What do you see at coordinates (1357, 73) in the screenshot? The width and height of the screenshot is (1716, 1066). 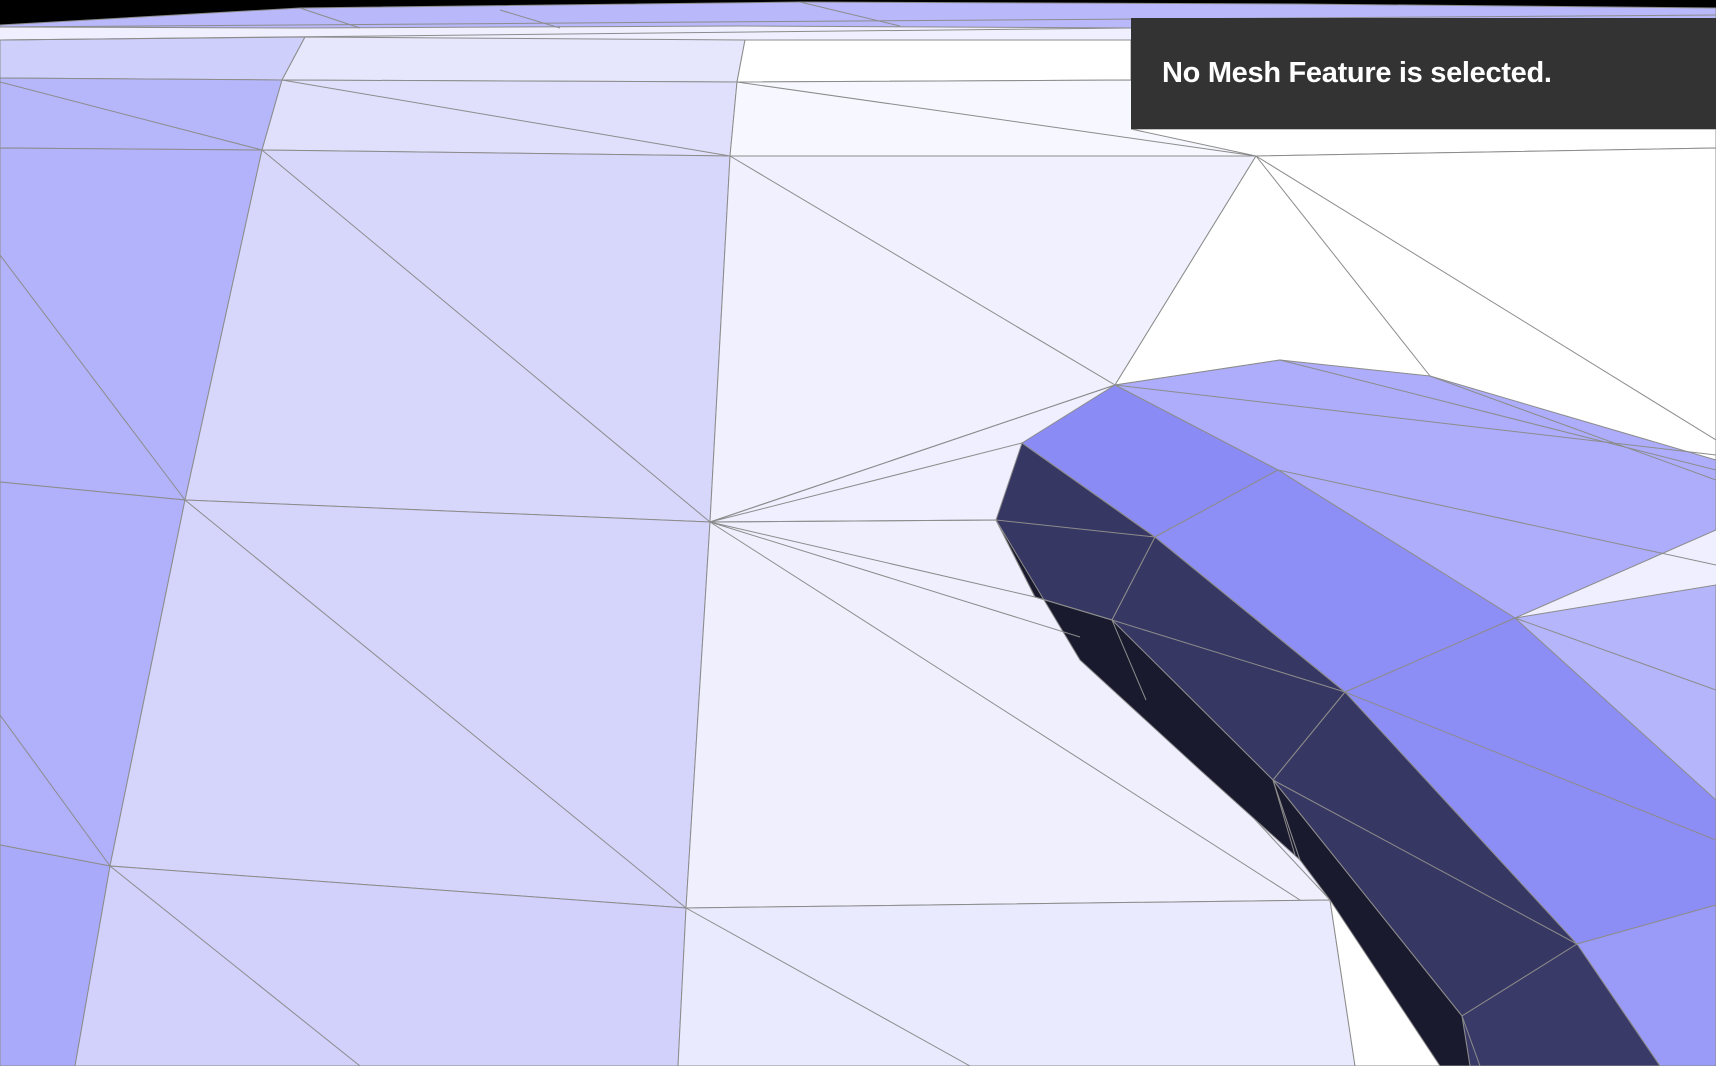 I see `selection-status-text: No Mesh Feature is selected.` at bounding box center [1357, 73].